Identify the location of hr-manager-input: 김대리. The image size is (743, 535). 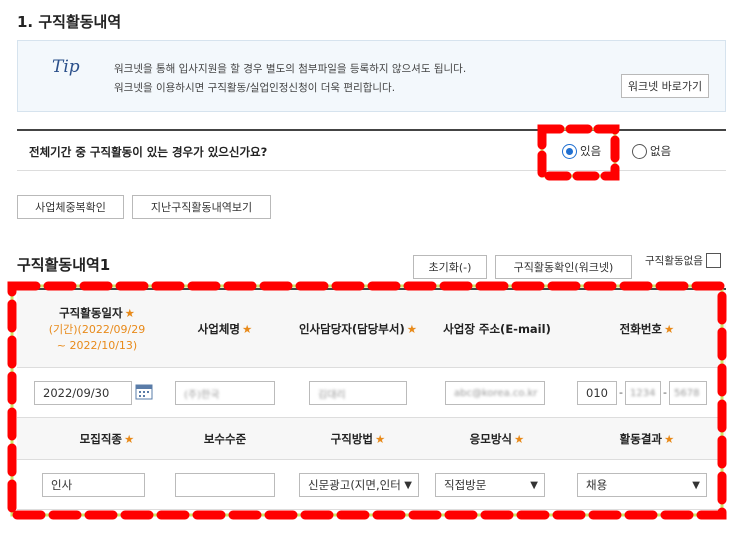
(358, 393).